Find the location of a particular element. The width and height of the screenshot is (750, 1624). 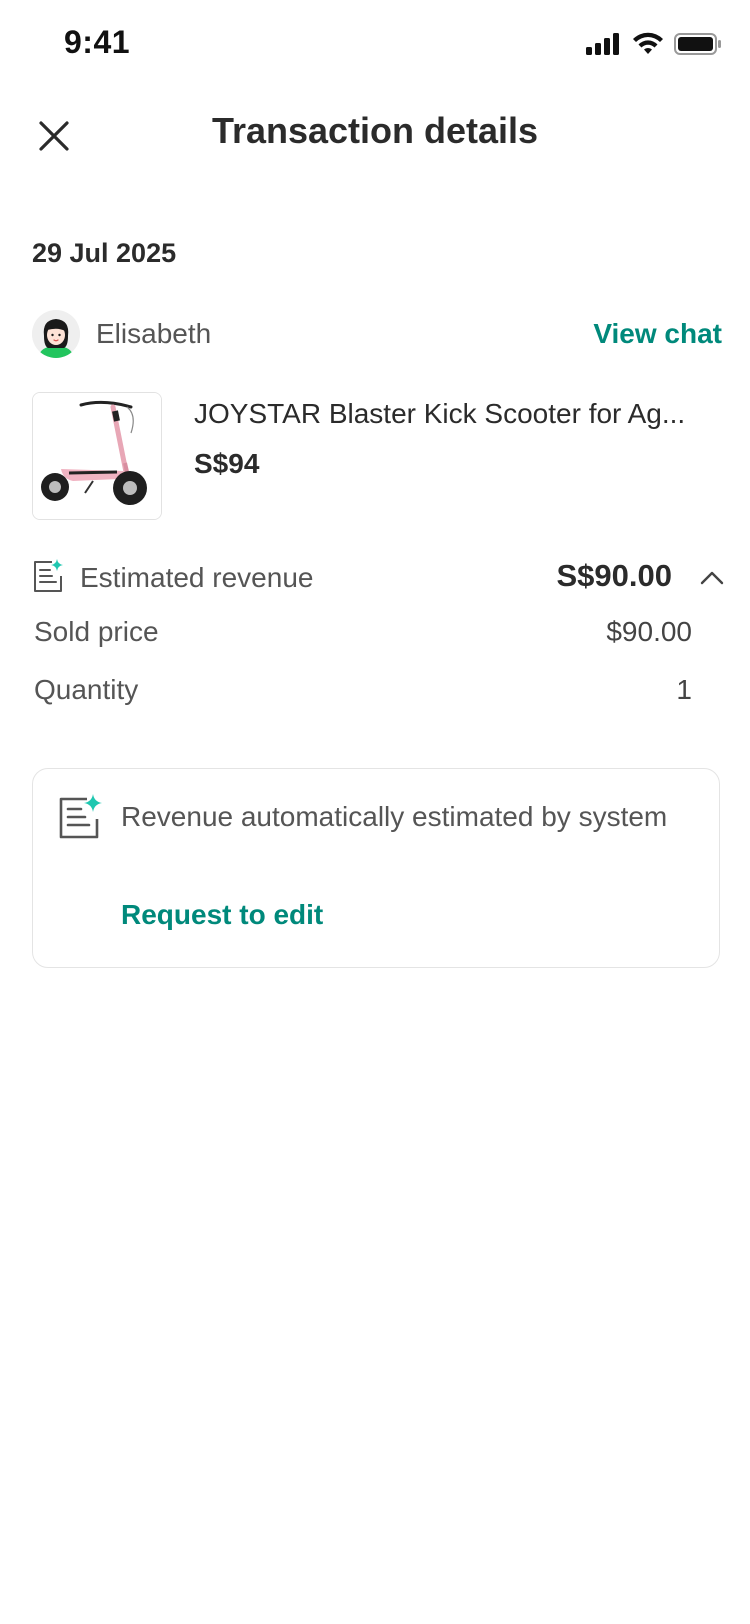

transaction-date: 29 Jul 2025 is located at coordinates (104, 253).